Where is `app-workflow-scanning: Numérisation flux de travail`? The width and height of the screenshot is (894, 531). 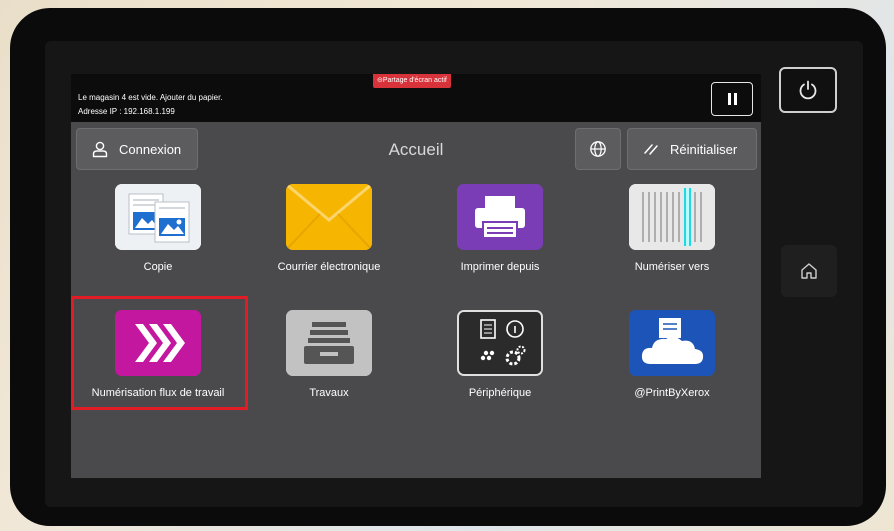 app-workflow-scanning: Numérisation flux de travail is located at coordinates (153, 370).